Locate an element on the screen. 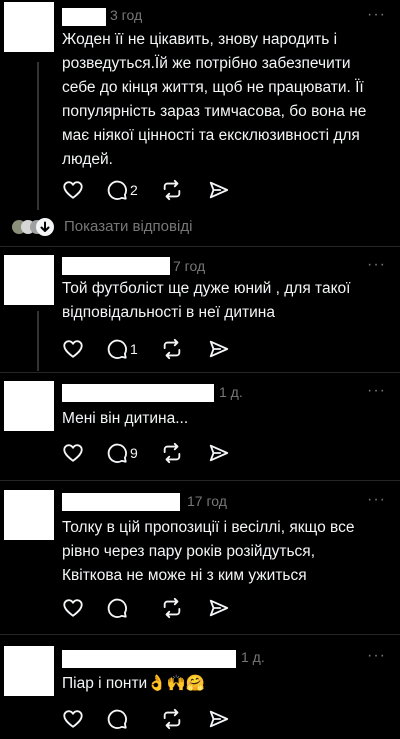  timestamp: 7 год is located at coordinates (189, 266).